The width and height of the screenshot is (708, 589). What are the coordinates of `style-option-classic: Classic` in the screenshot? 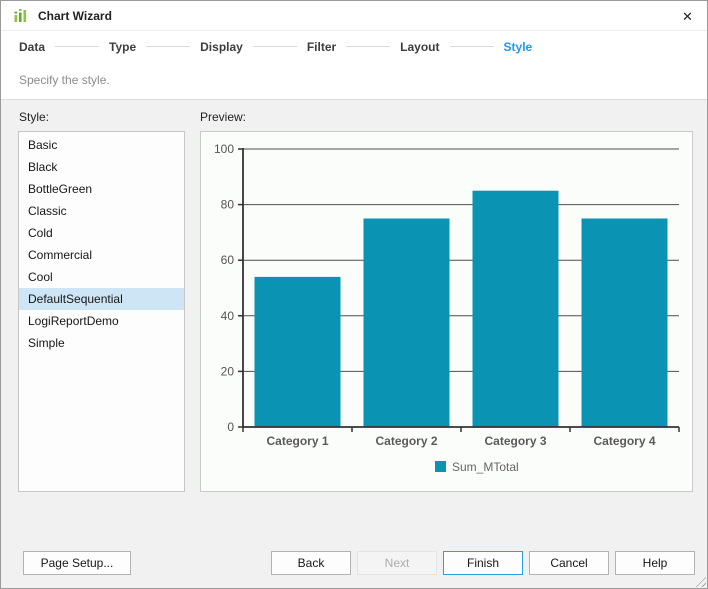 It's located at (101, 211).